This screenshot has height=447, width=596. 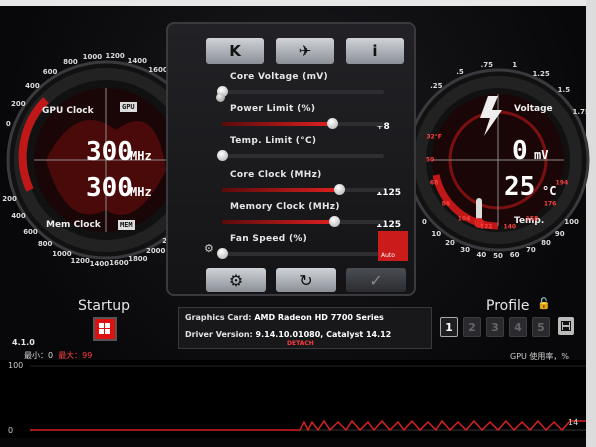 I want to click on temp-c-tick-label: 20, so click(x=450, y=243).